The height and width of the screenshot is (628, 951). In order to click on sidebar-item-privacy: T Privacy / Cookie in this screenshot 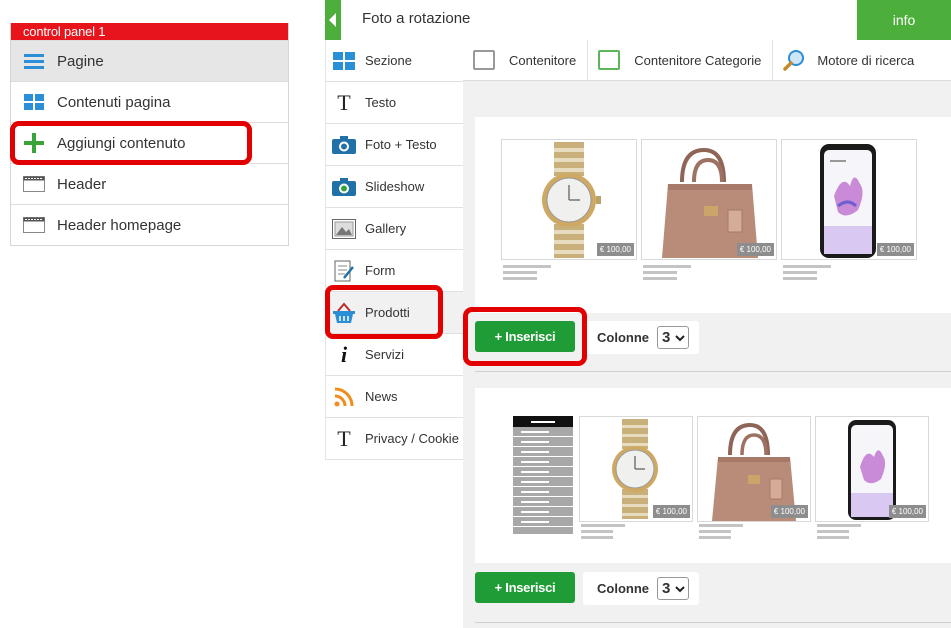, I will do `click(394, 439)`.